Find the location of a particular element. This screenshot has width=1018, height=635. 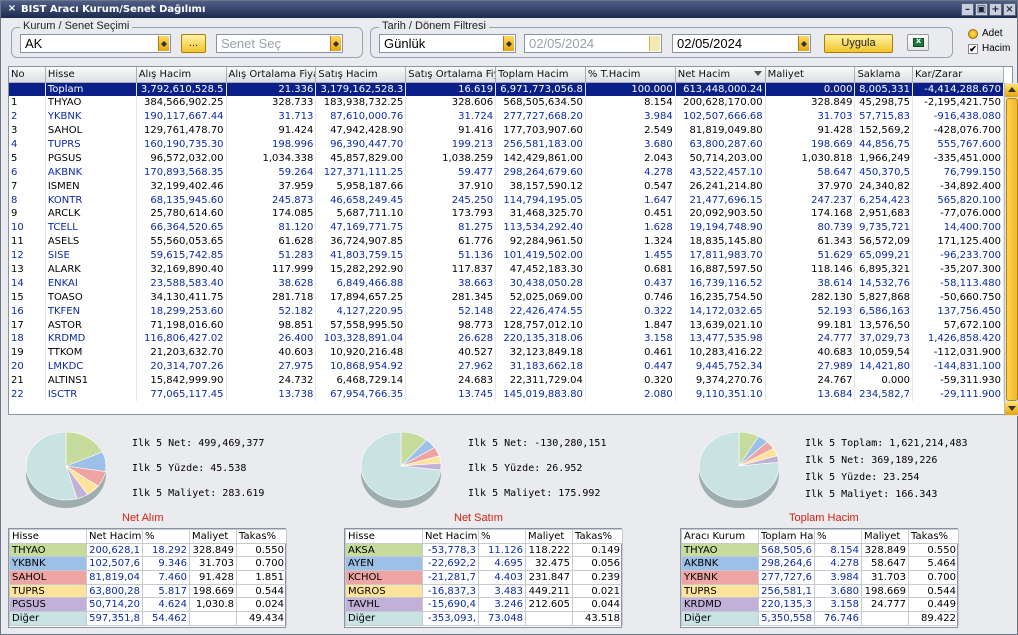

column-header-6: Toplam Hacim is located at coordinates (540, 75).